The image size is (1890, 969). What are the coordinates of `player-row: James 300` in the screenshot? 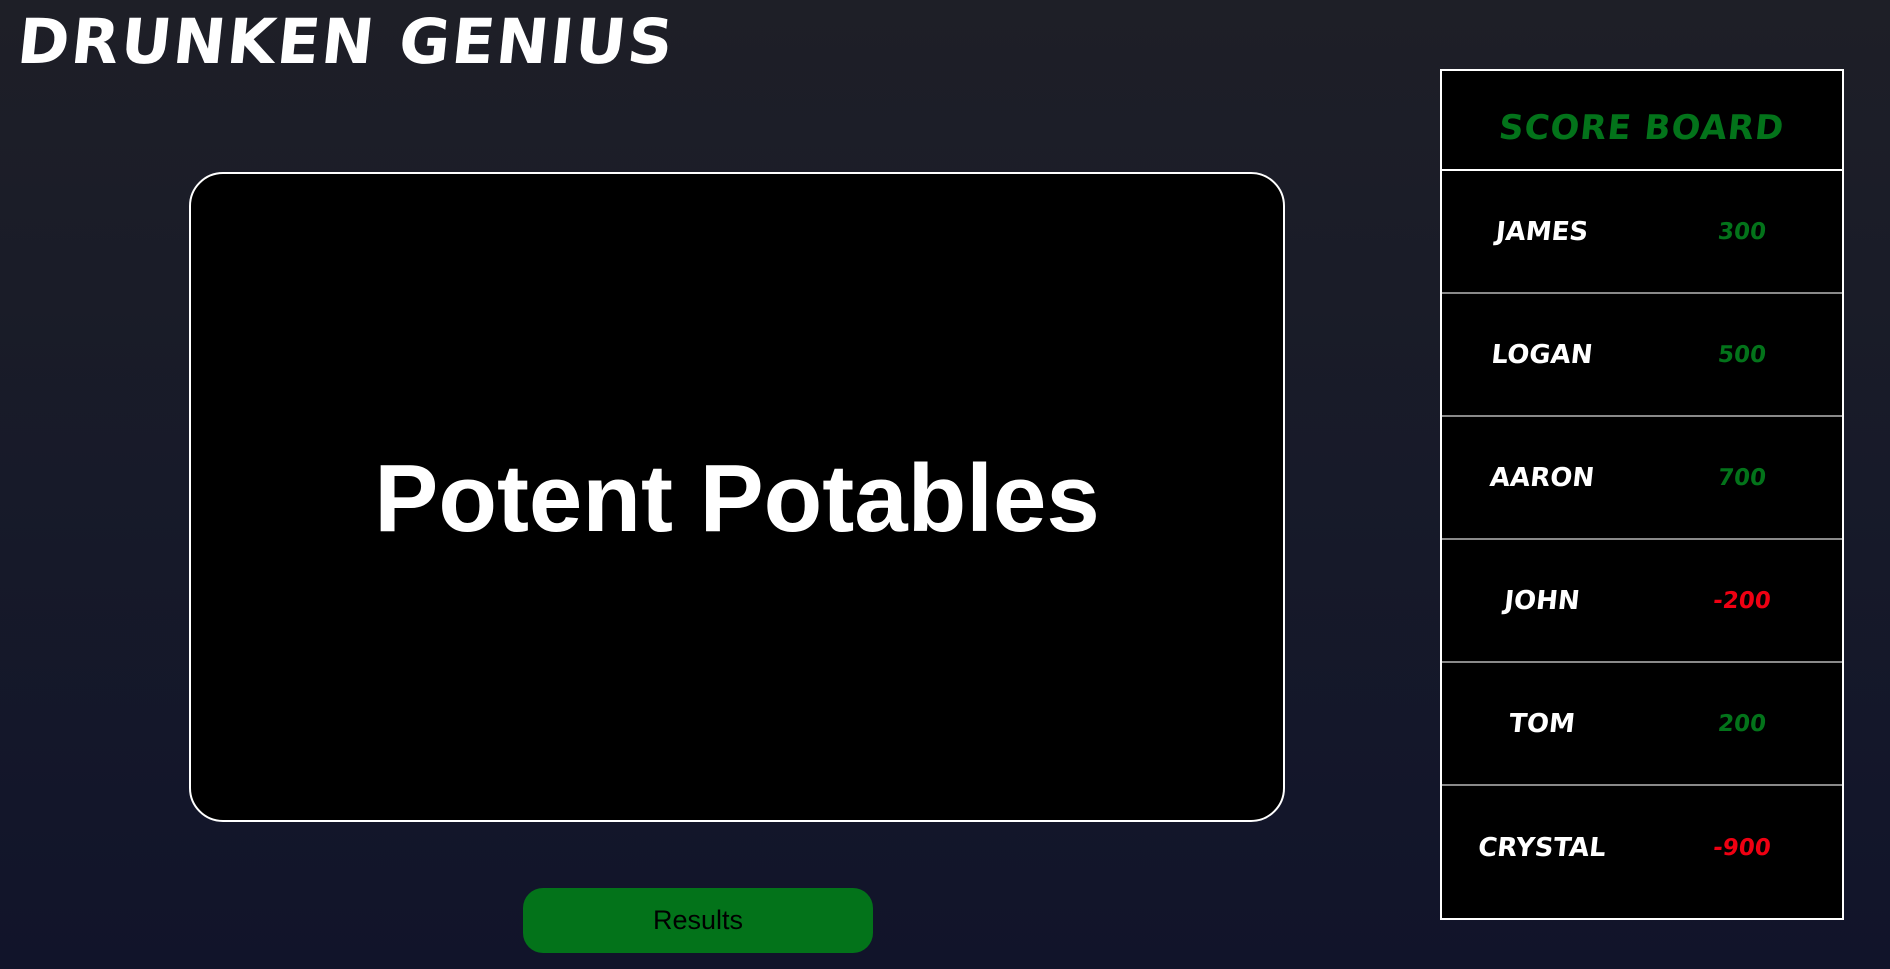 It's located at (1642, 232).